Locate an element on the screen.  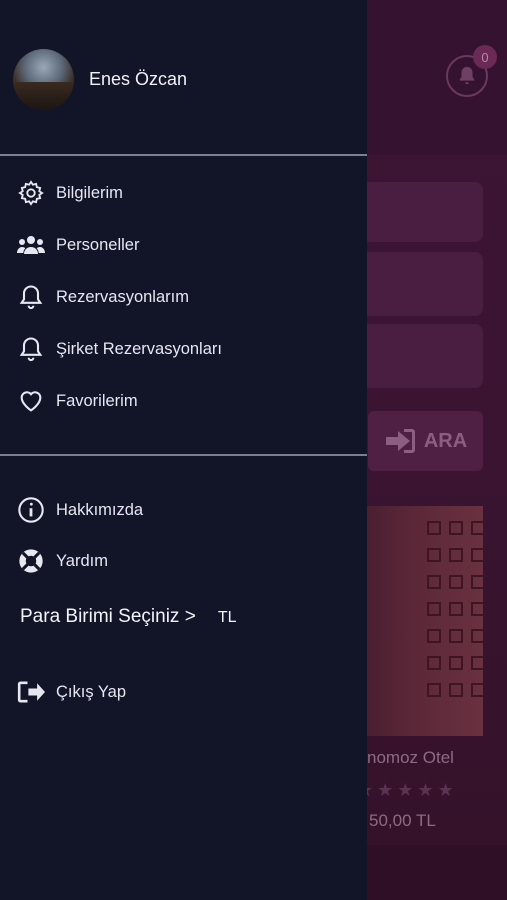
menu-item-label: Favorilerim is located at coordinates (97, 400).